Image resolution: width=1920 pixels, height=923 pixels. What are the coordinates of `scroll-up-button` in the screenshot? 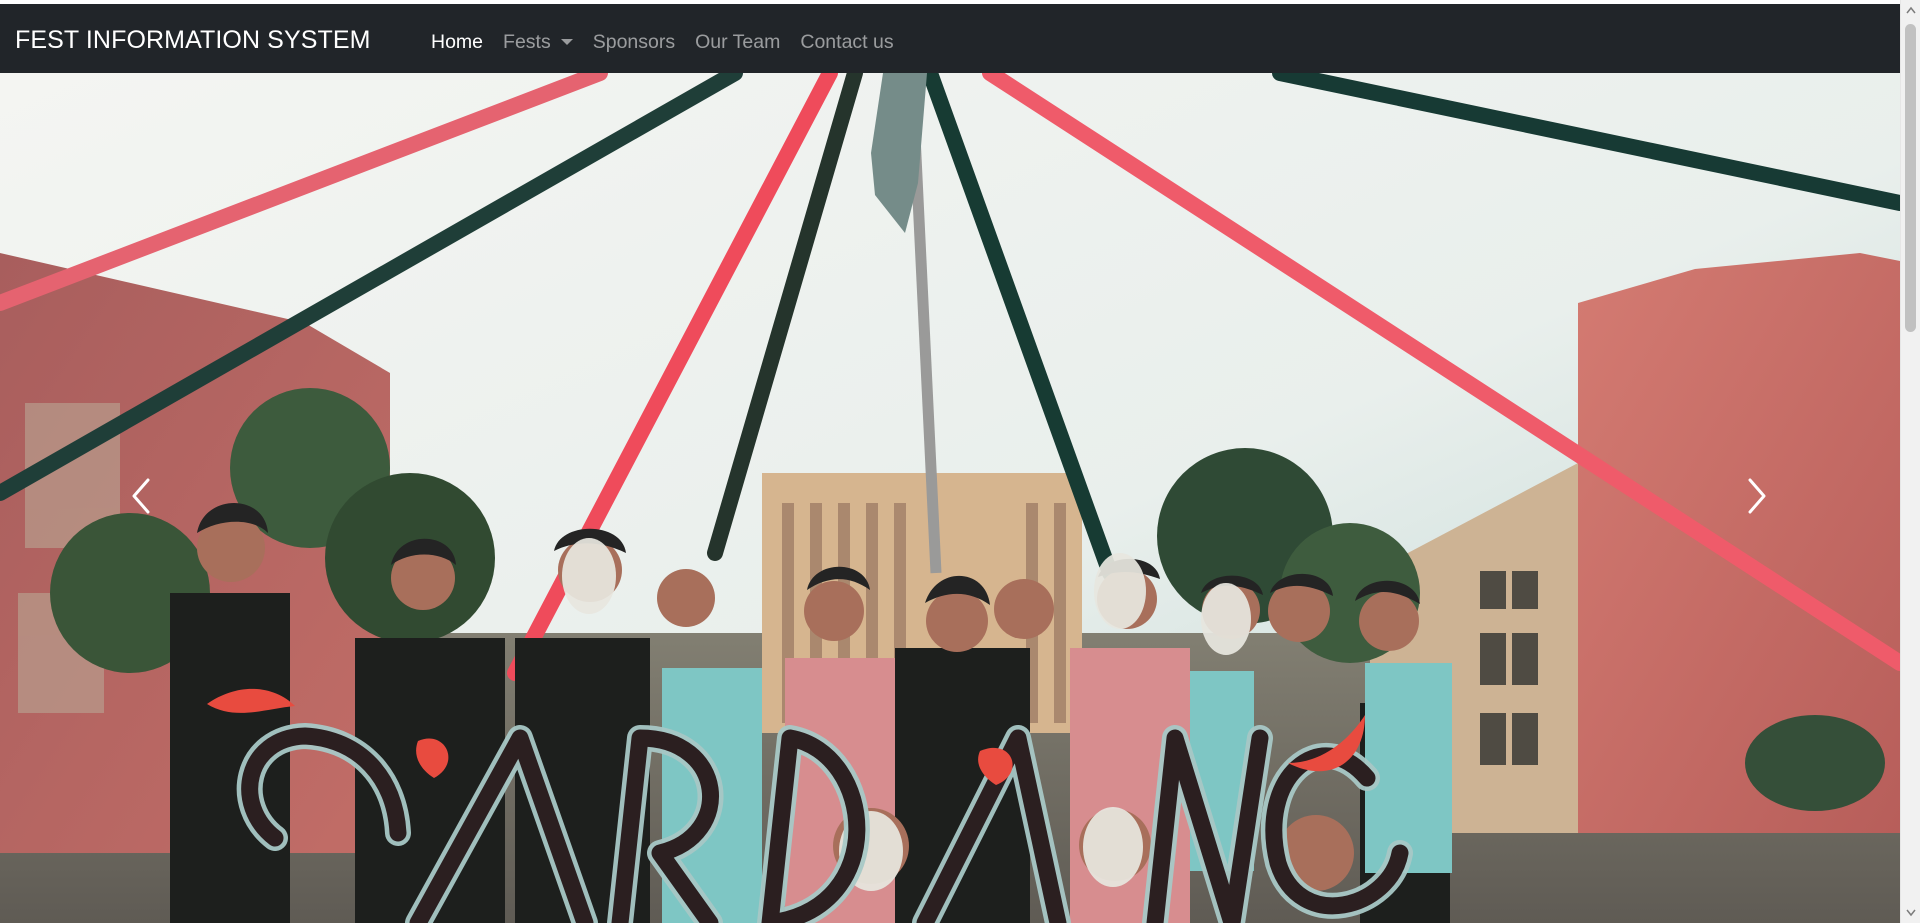 It's located at (1910, 10).